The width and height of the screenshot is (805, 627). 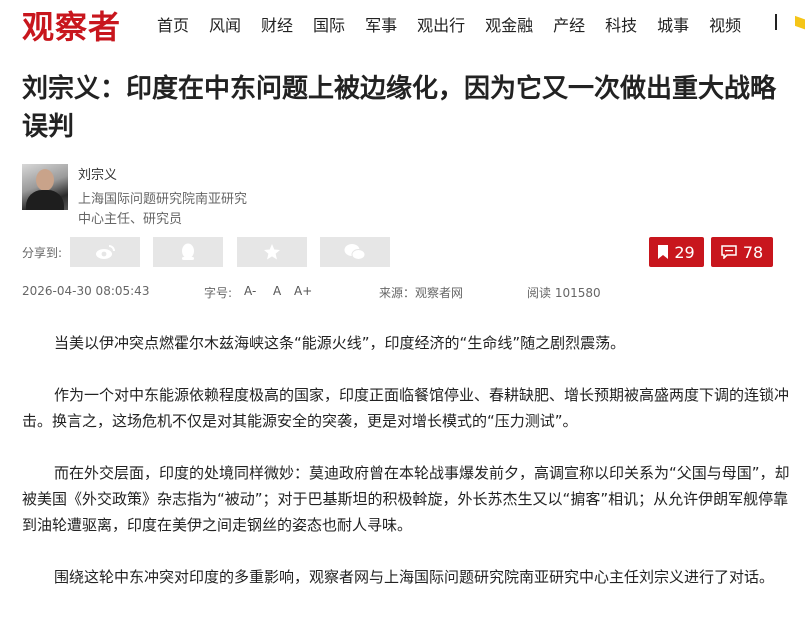 What do you see at coordinates (381, 24) in the screenshot?
I see `nav-item-military: 军事` at bounding box center [381, 24].